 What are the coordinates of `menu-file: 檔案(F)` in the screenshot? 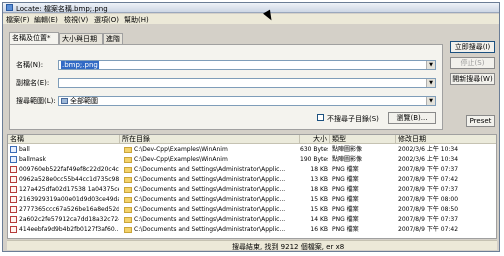 It's located at (18, 20).